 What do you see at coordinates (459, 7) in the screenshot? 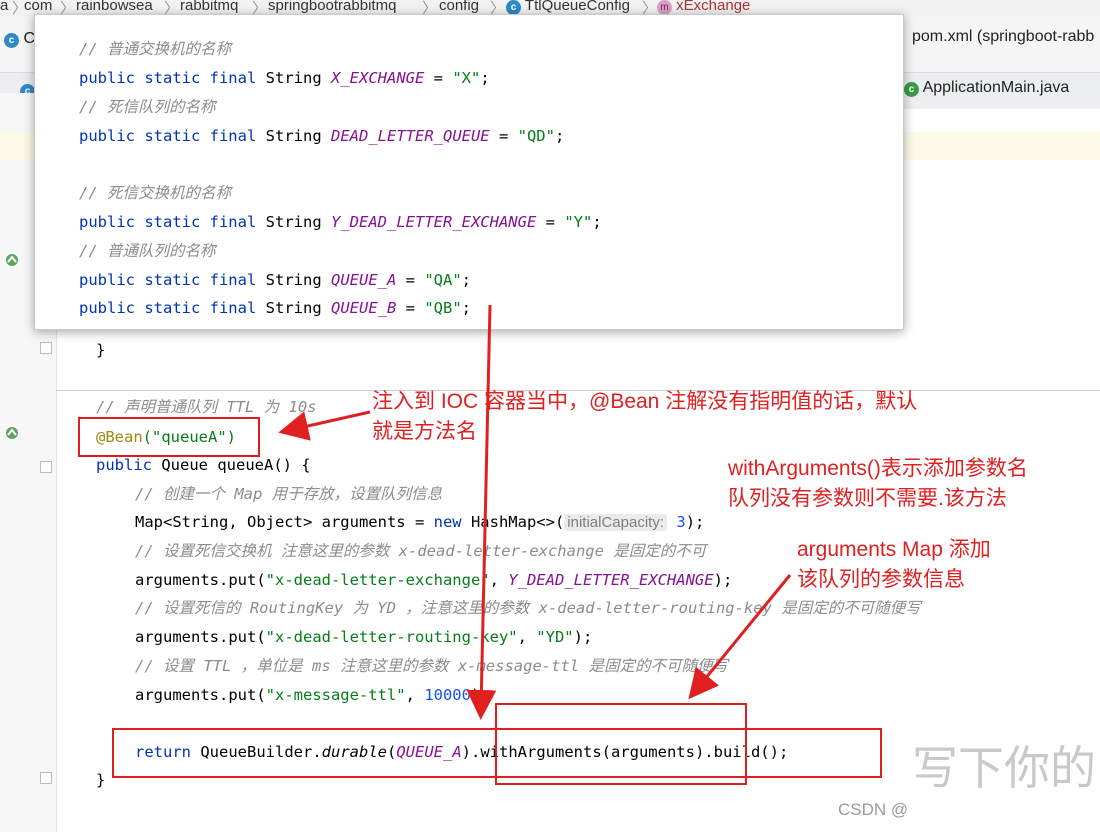
I see `breadcrumb-item: config` at bounding box center [459, 7].